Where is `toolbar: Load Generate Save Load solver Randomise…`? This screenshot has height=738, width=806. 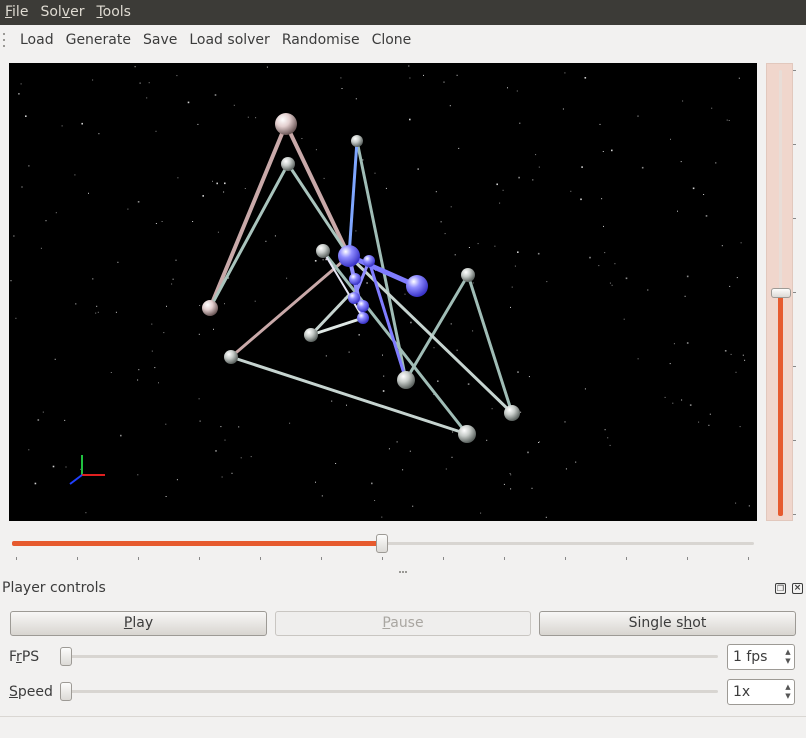 toolbar: Load Generate Save Load solver Randomise… is located at coordinates (403, 40).